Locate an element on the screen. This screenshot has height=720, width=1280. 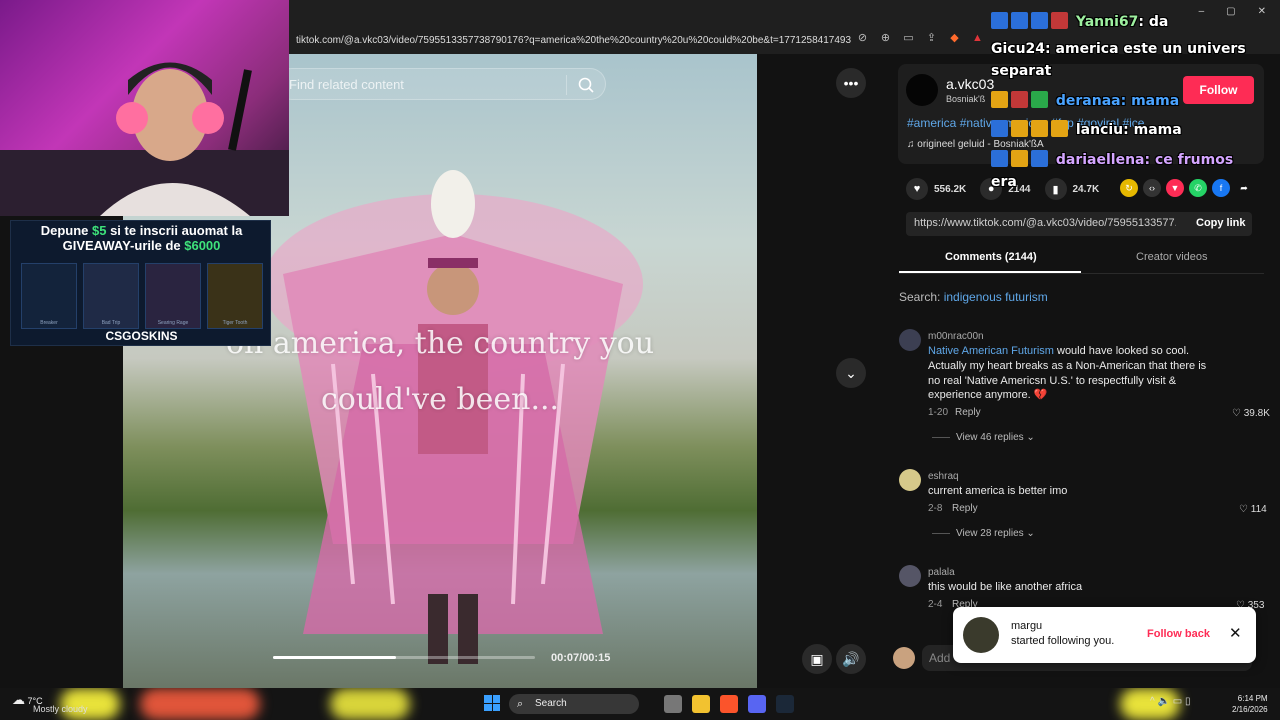
comment-like-button: ♡ 114 is located at coordinates (1253, 509).